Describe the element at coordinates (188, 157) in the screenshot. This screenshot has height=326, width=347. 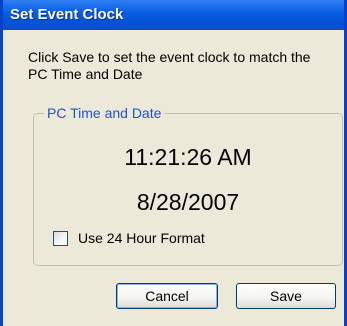
I see `time-display: 11:21:26 AM` at that location.